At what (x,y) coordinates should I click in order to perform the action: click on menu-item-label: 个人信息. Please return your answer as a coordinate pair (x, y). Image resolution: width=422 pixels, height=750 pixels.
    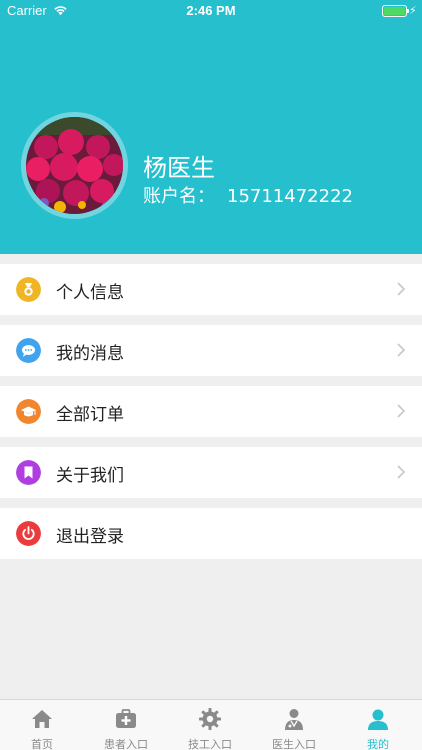
    Looking at the image, I should click on (90, 293).